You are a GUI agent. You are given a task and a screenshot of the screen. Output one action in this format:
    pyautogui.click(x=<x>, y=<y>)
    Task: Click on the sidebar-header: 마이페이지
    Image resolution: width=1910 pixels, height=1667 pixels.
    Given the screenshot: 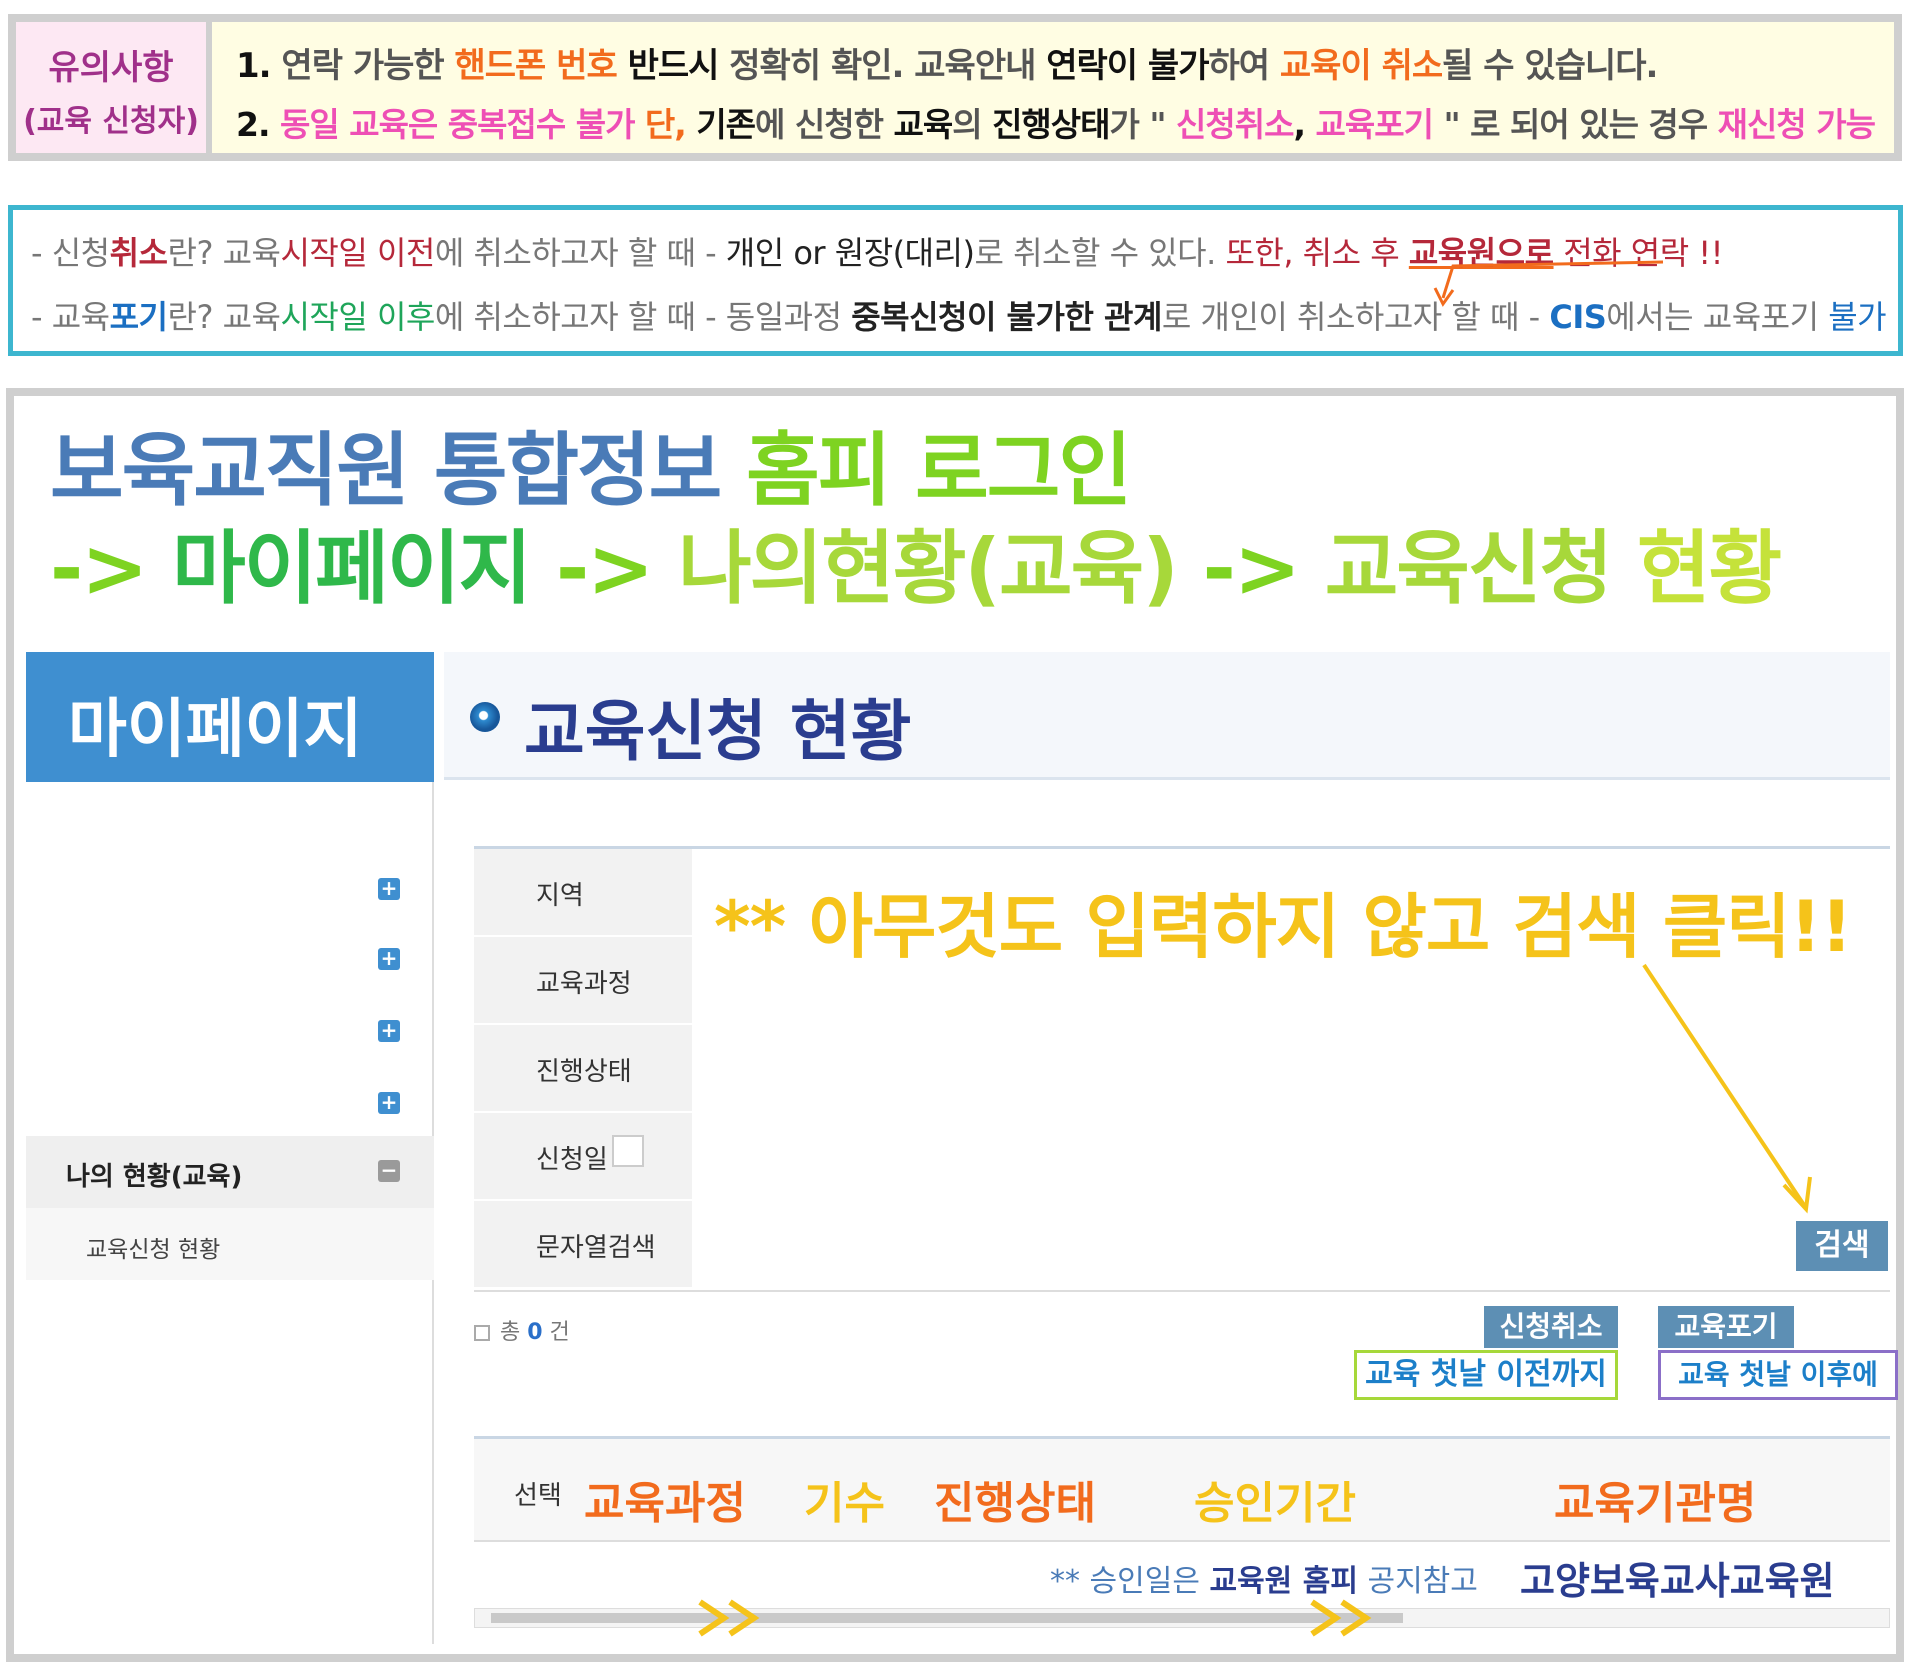 What is the action you would take?
    pyautogui.click(x=230, y=717)
    